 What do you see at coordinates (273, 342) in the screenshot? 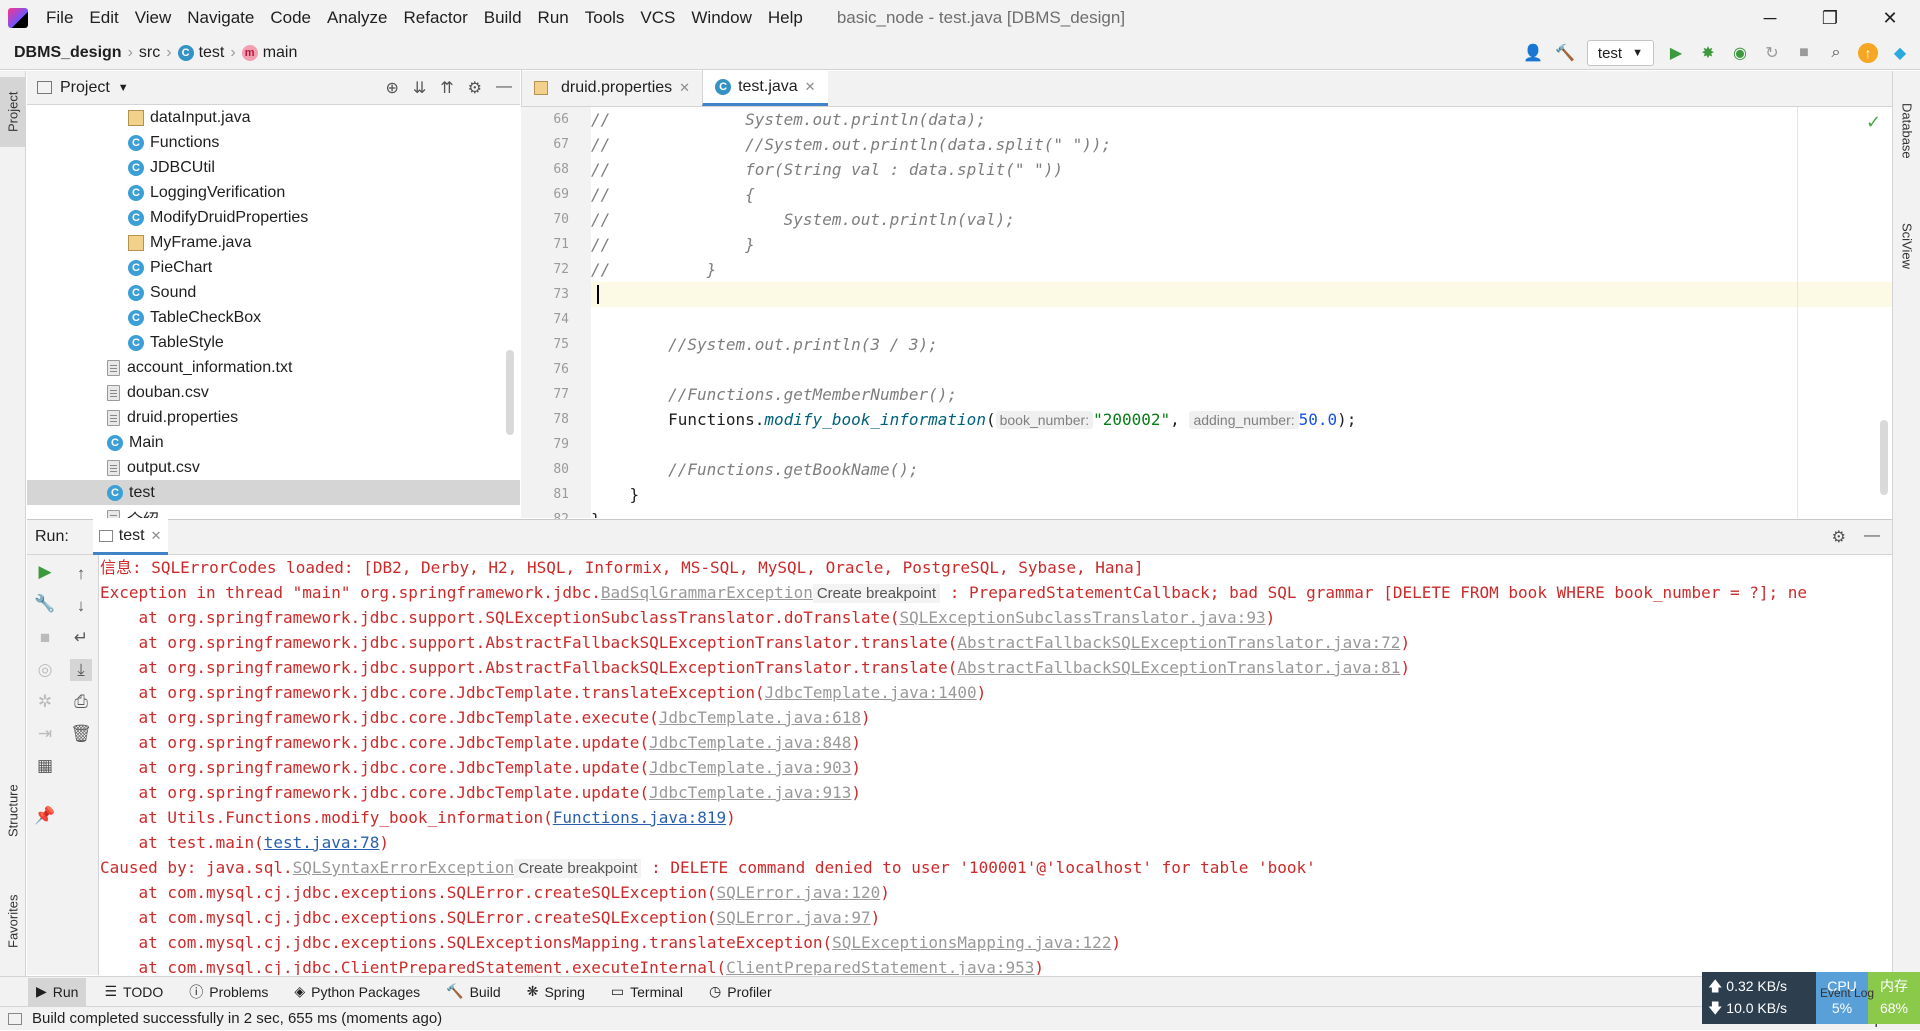
I see `tree-item: C TableStyle` at bounding box center [273, 342].